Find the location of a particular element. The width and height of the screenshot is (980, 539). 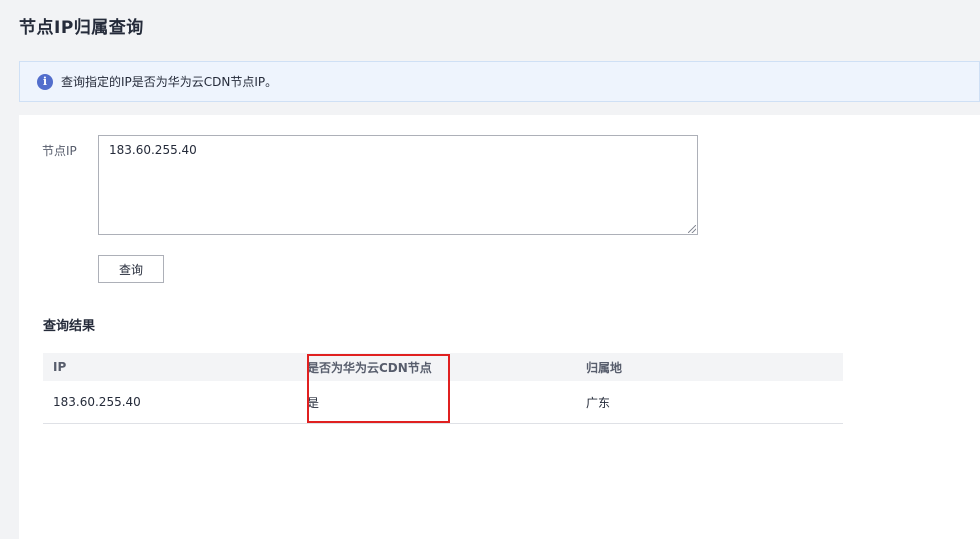

query-button: 查询 is located at coordinates (131, 269).